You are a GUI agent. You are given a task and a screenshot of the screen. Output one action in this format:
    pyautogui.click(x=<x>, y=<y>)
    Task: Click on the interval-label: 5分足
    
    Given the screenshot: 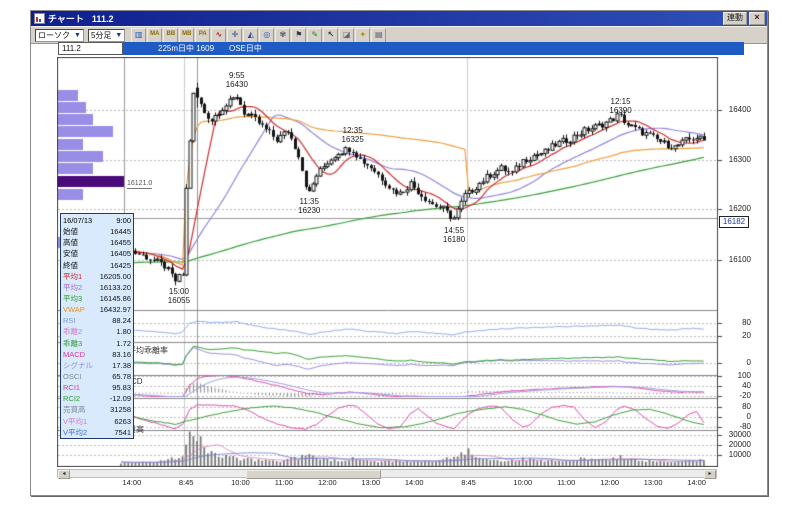 What is the action you would take?
    pyautogui.click(x=101, y=35)
    